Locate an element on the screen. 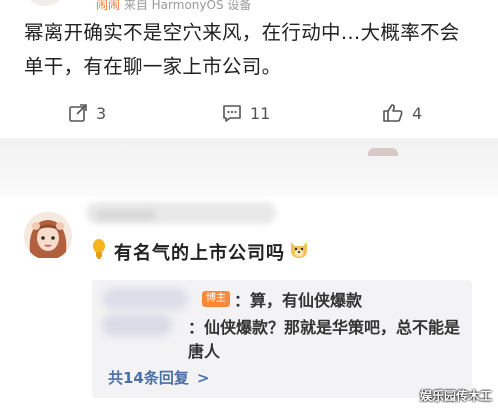  share-count: 3 is located at coordinates (101, 113).